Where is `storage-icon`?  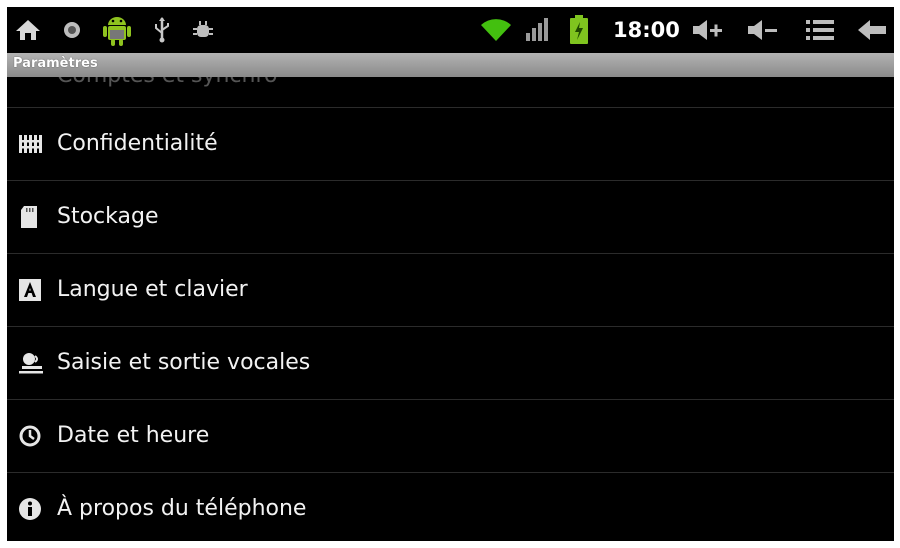 storage-icon is located at coordinates (30, 217).